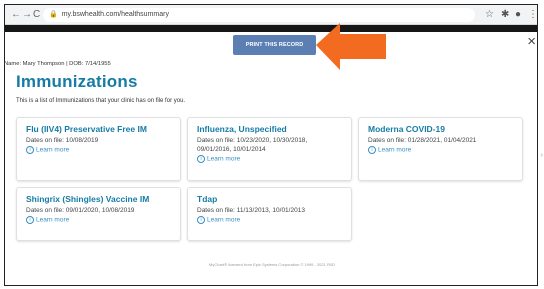 Image resolution: width=544 pixels, height=289 pixels. Describe the element at coordinates (422, 140) in the screenshot. I see `immunization-dates: Dates on file: 01/28/2021, 01/04/2021` at that location.